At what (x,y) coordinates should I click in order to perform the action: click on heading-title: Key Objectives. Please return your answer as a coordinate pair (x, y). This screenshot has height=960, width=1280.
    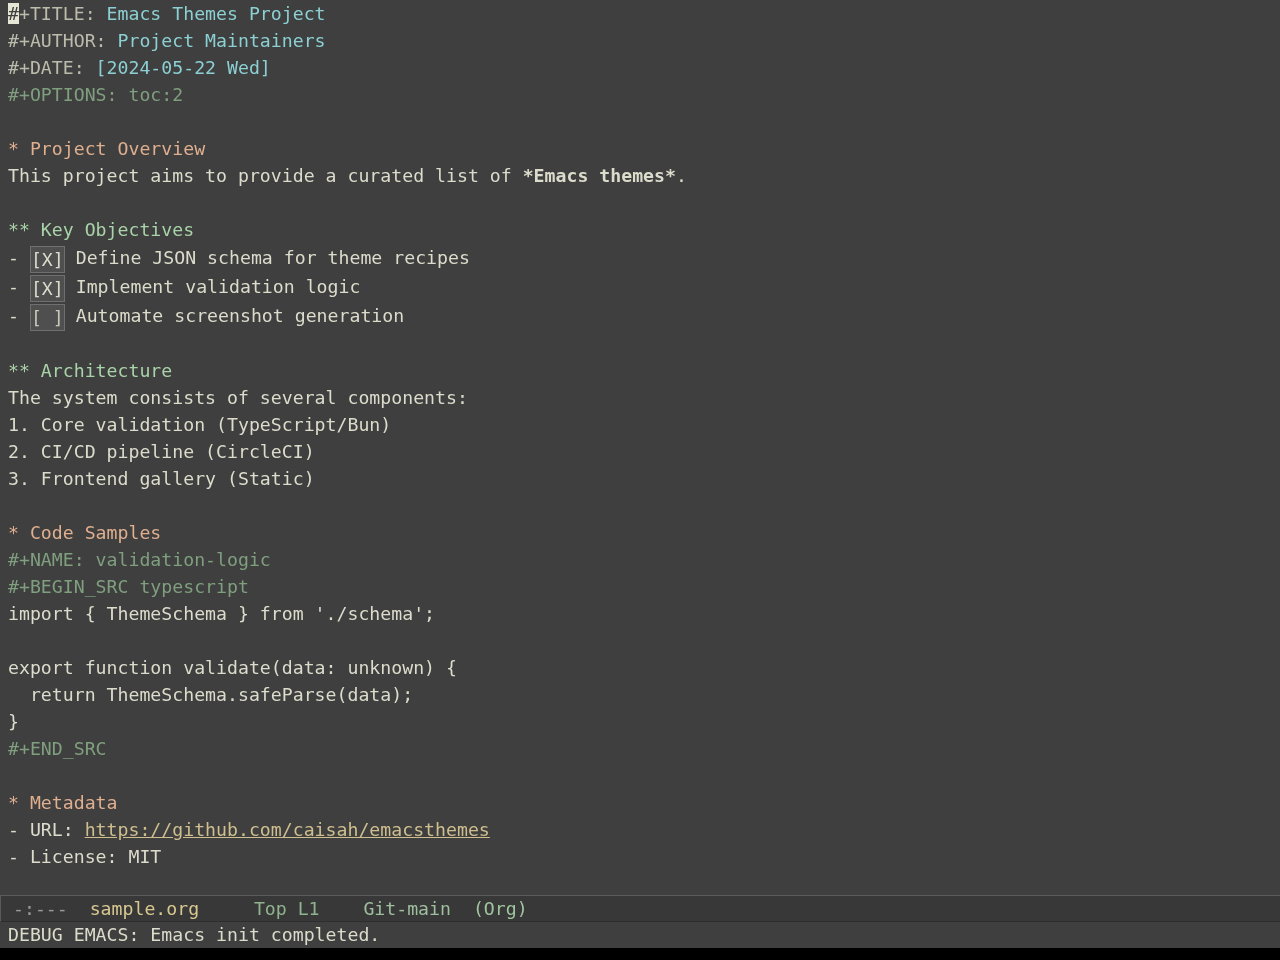
    Looking at the image, I should click on (117, 229).